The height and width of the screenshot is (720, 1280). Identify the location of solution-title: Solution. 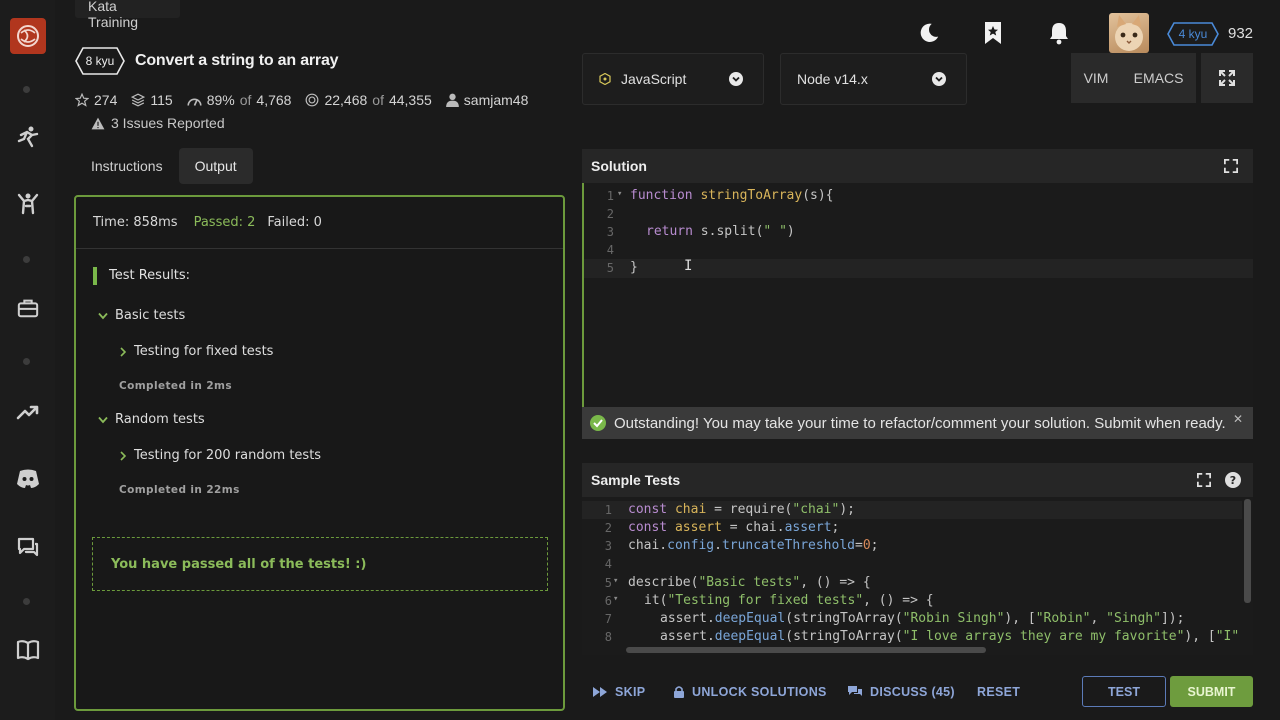
(619, 166).